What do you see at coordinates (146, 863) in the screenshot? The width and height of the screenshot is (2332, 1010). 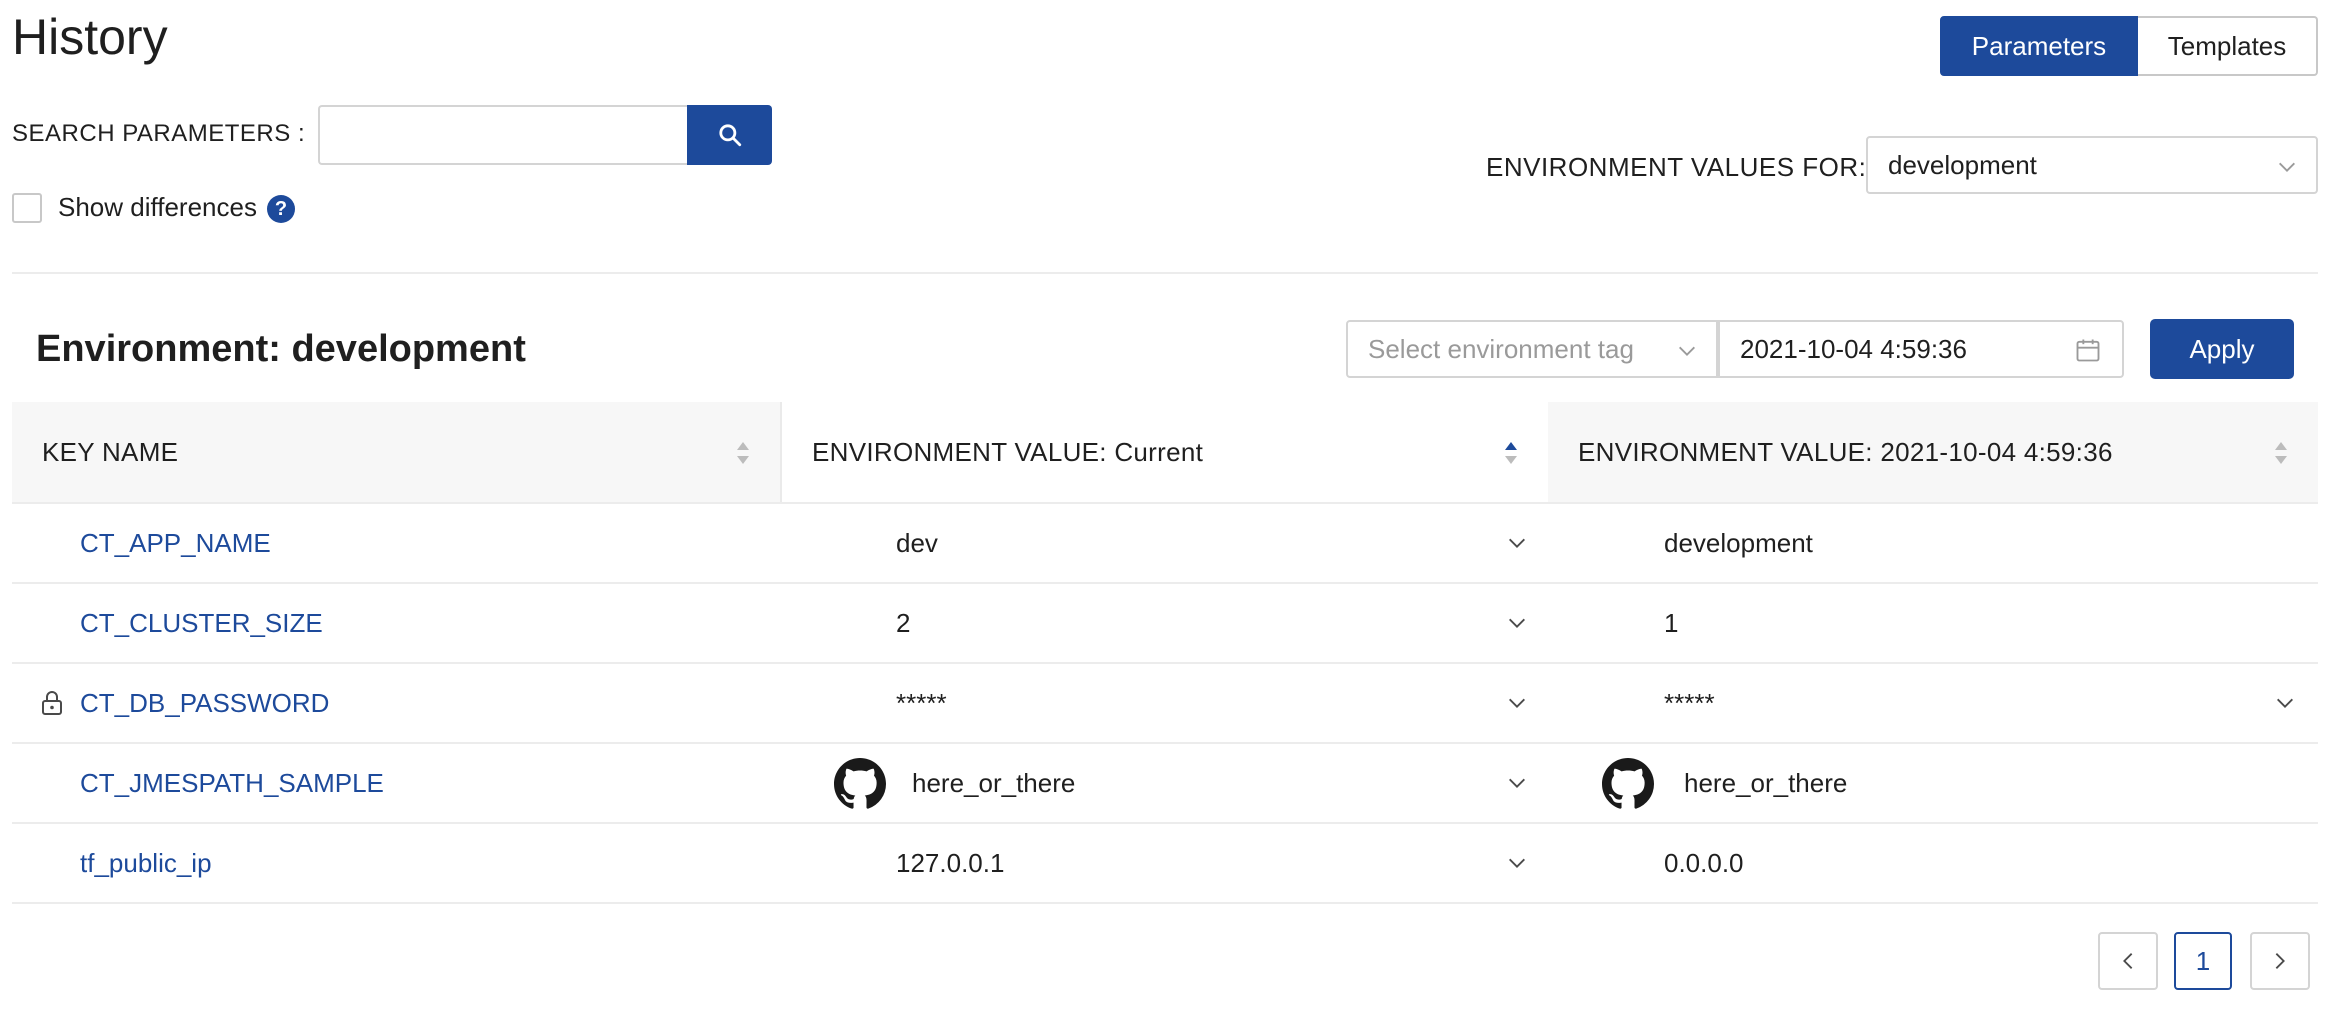 I see `key-name-link: tf_public_ip` at bounding box center [146, 863].